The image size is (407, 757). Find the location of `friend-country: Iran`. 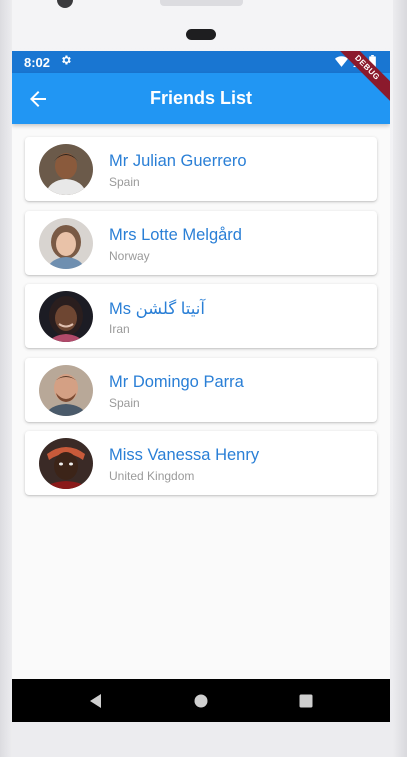

friend-country: Iran is located at coordinates (119, 329).